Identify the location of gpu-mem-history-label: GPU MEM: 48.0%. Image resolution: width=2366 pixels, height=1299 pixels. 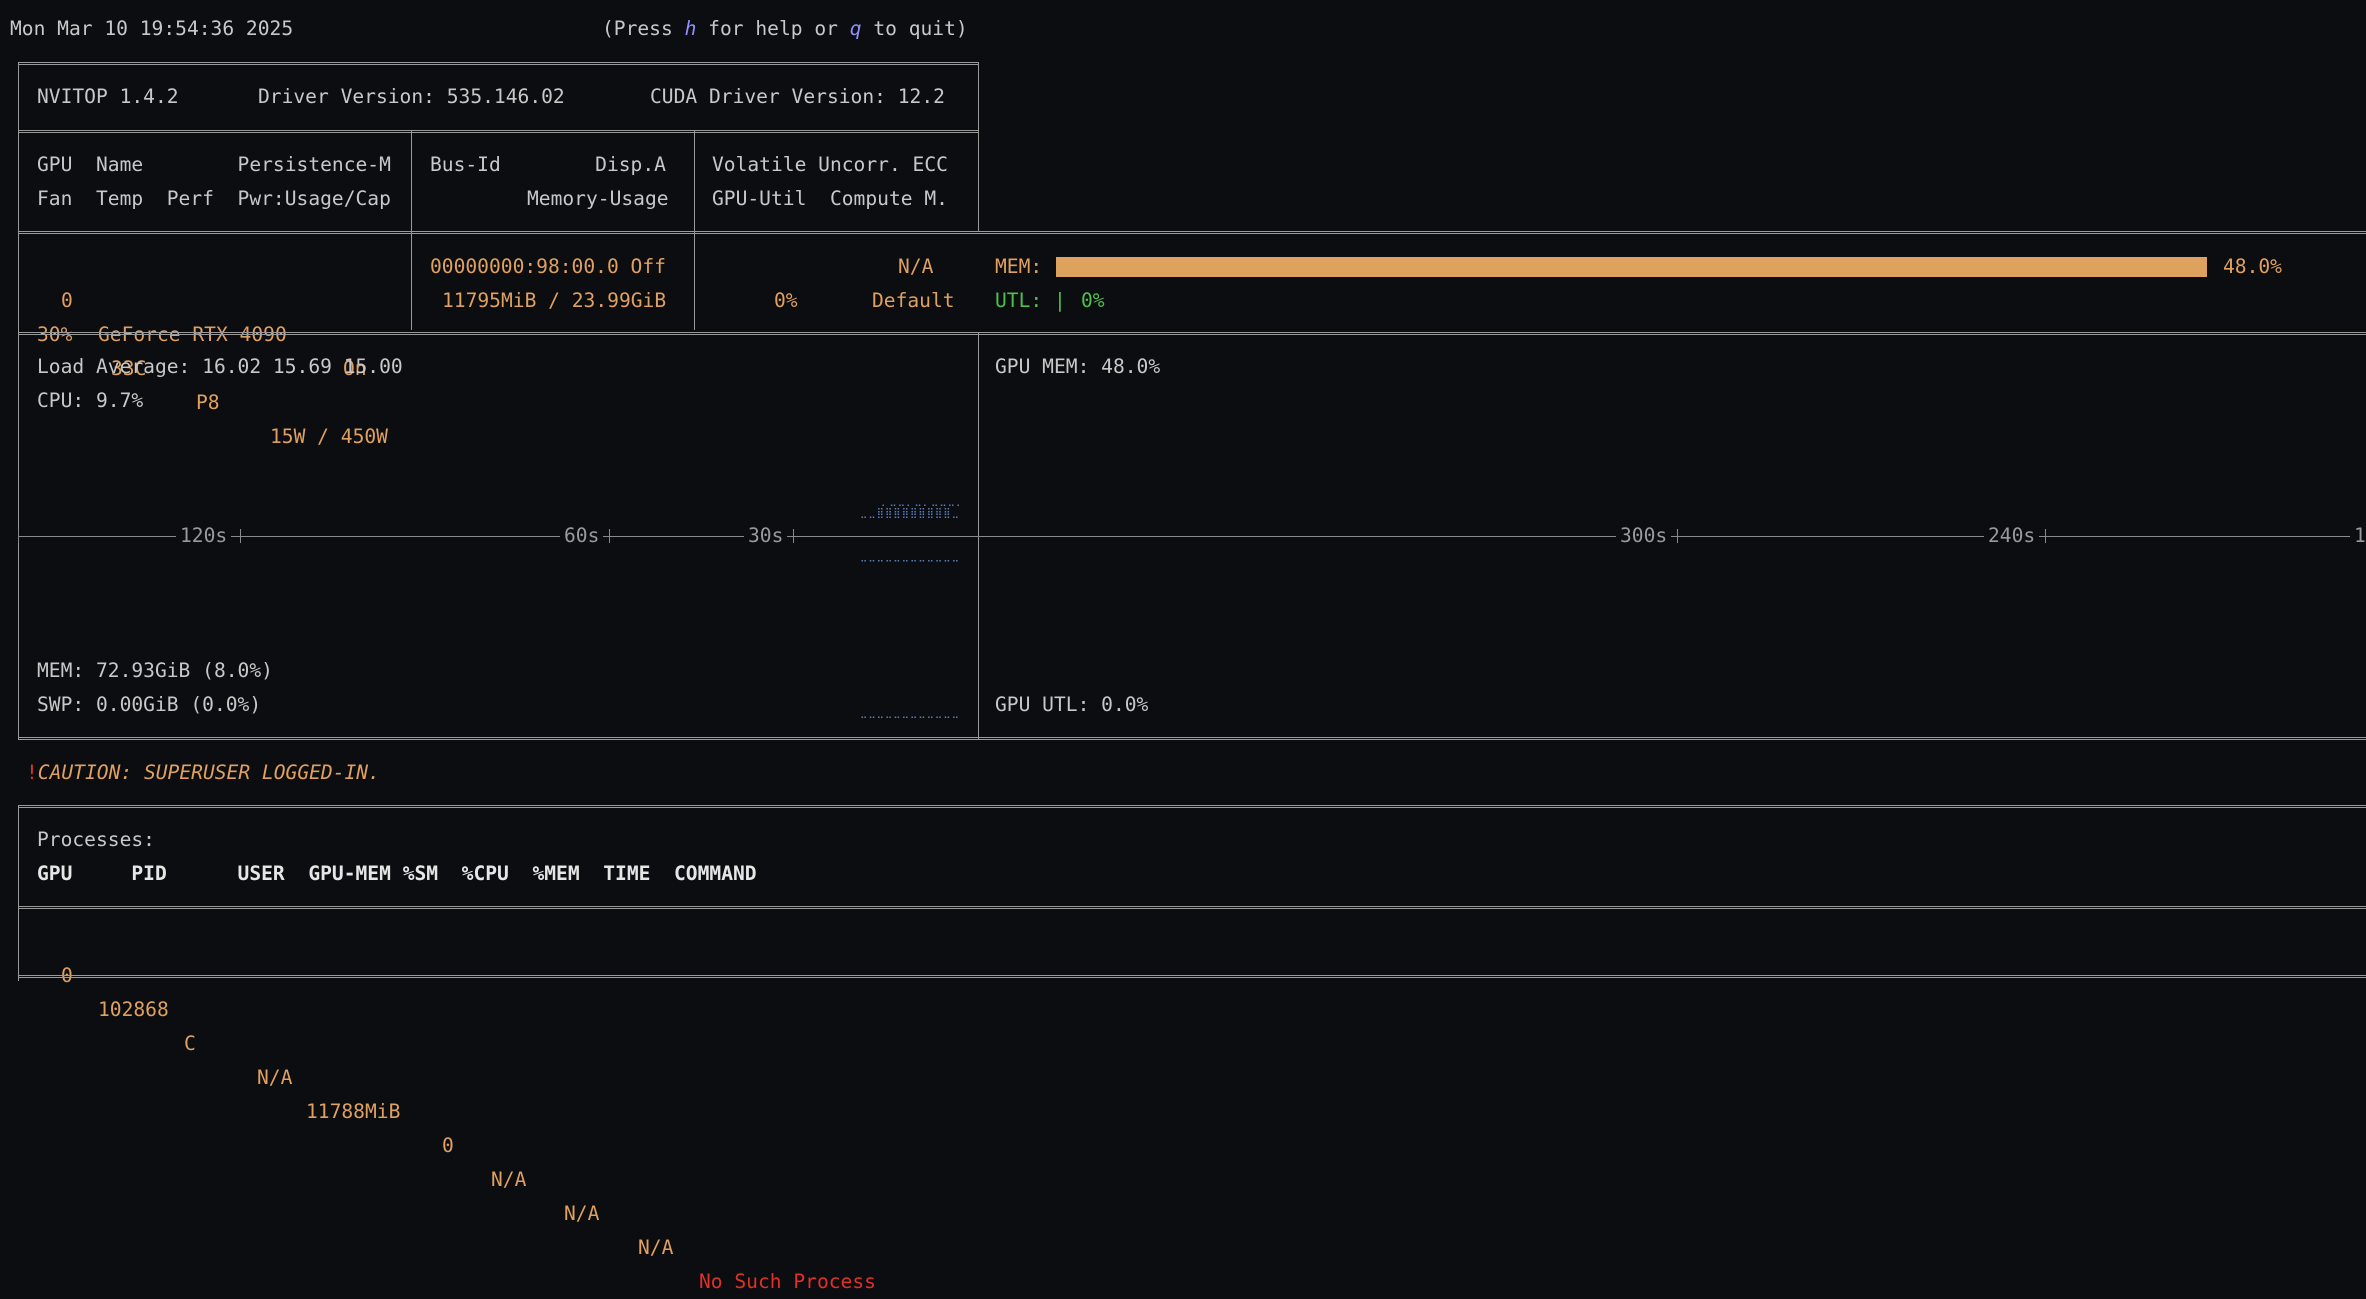
(1078, 366).